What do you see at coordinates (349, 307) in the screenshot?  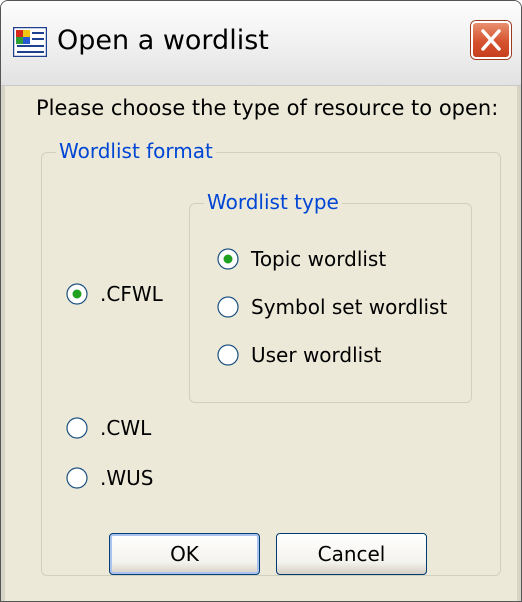 I see `radio-symbol-set-wordlist-label: Symbol set wordlist` at bounding box center [349, 307].